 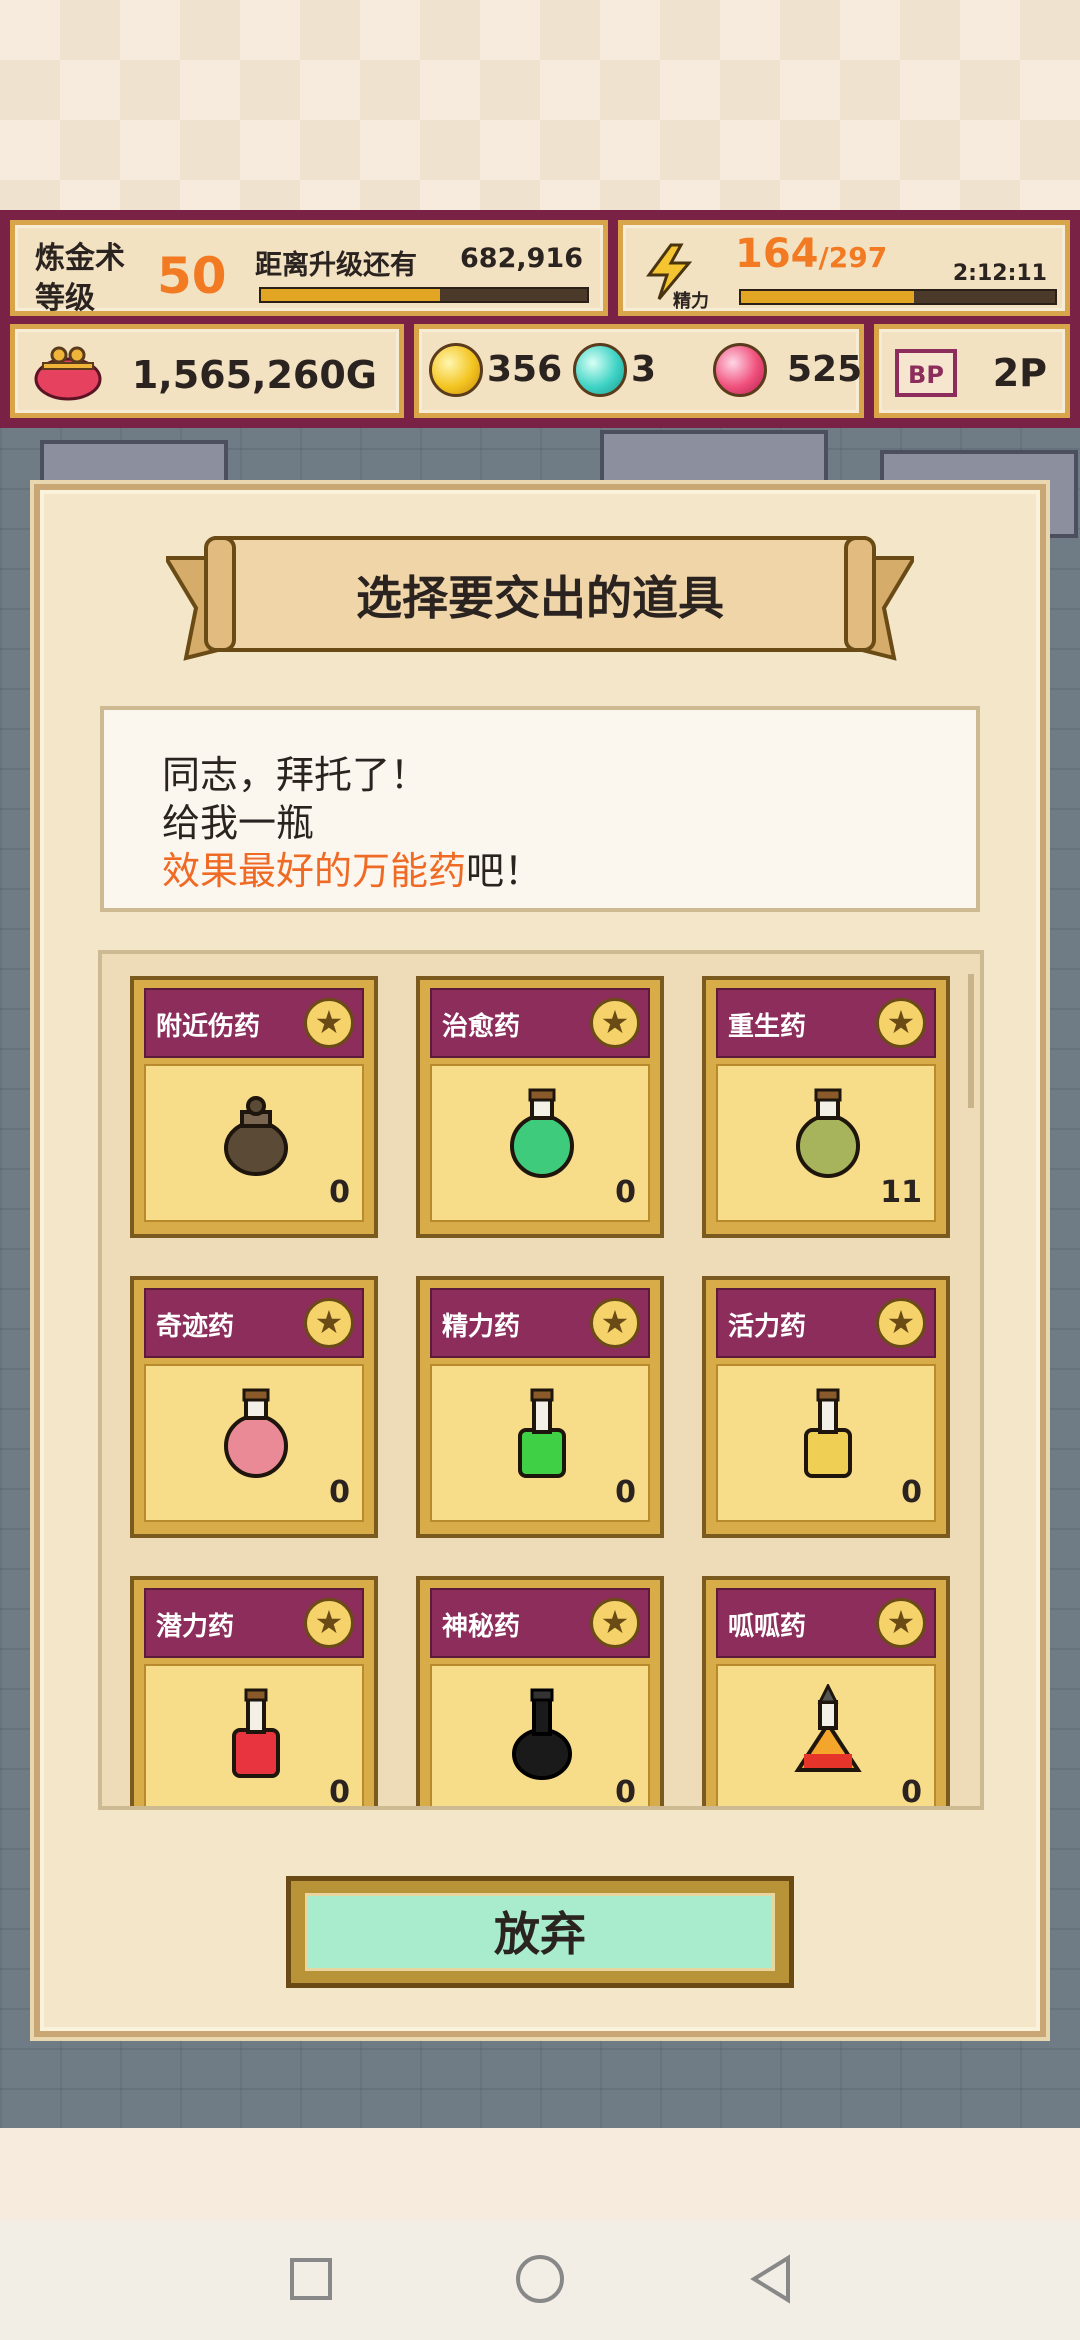 I want to click on energy-label: 精力, so click(x=691, y=301).